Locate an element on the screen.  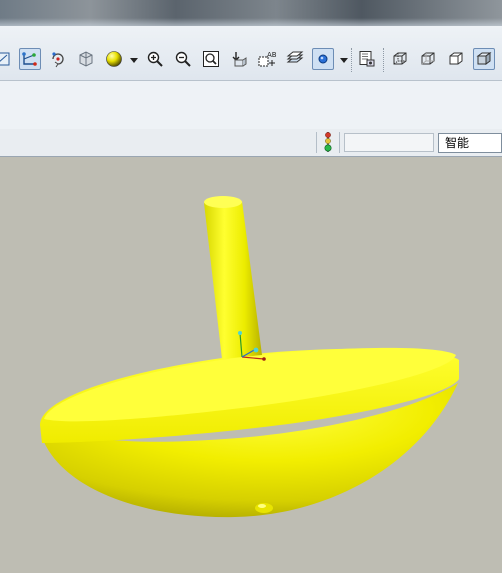
zoom-out-icon is located at coordinates (183, 59).